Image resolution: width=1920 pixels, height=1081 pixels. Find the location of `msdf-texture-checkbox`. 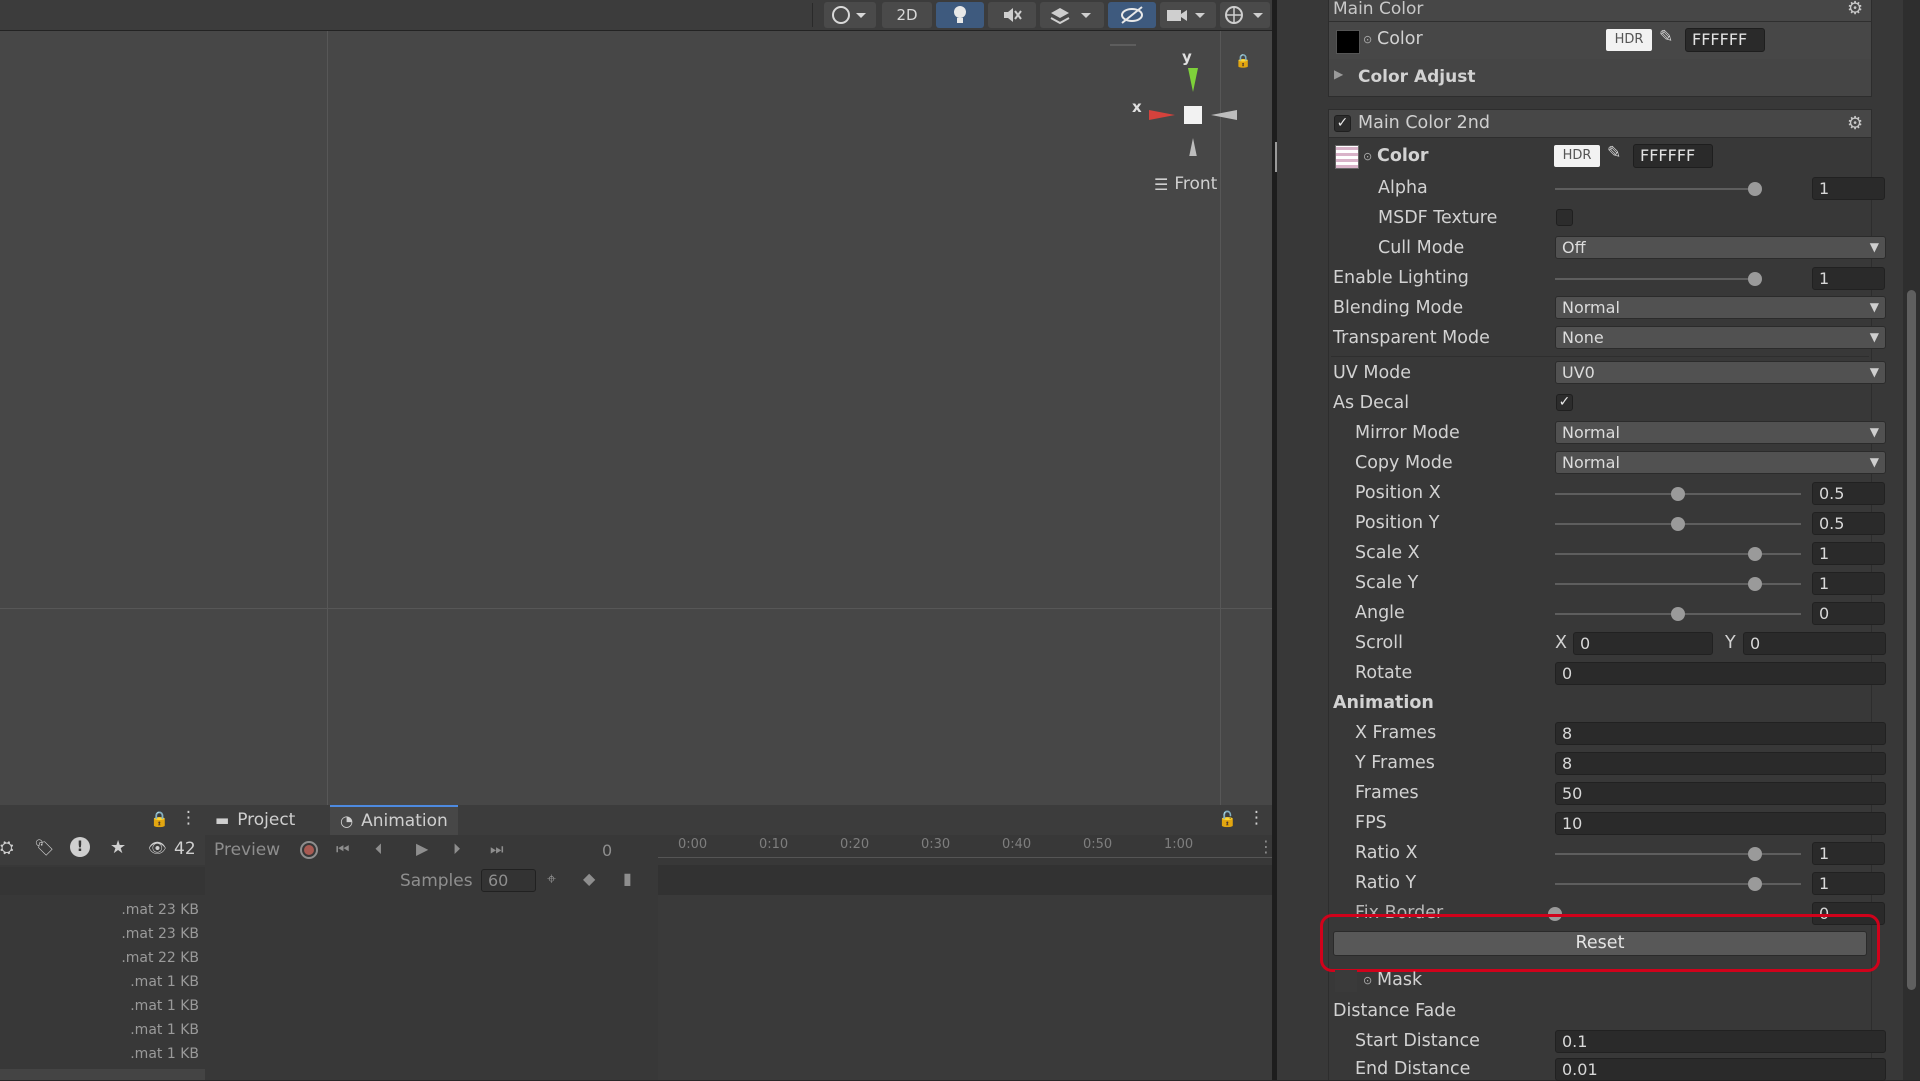

msdf-texture-checkbox is located at coordinates (1564, 217).